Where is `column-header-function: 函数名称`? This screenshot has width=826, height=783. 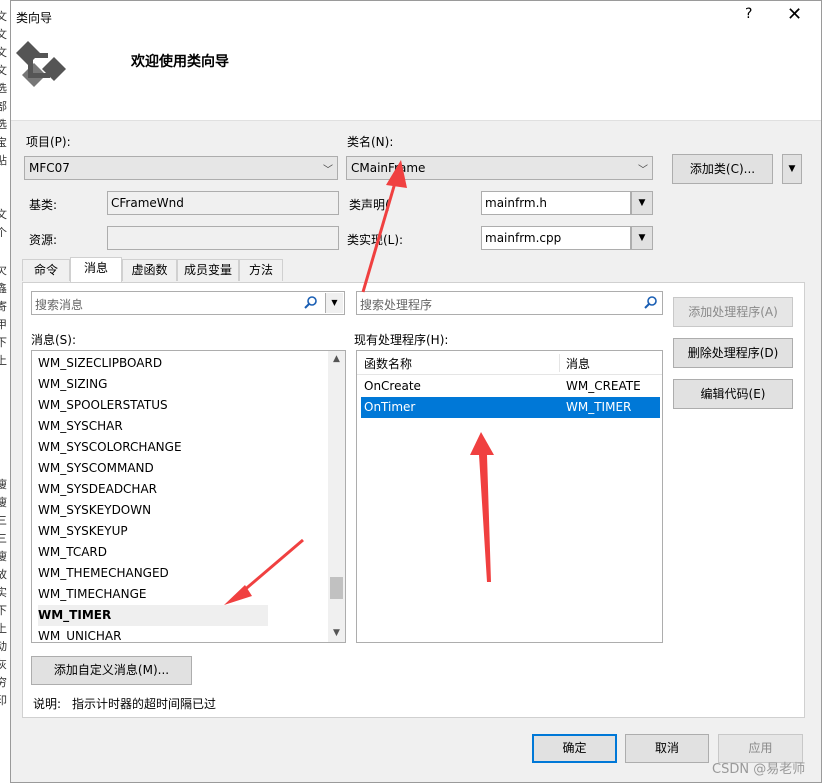
column-header-function: 函数名称 is located at coordinates (388, 363).